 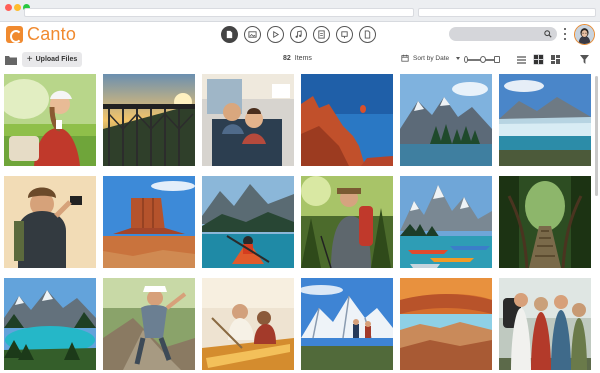 I want to click on toolbar: + Upload Files 82 Items Sort by Date, so click(x=300, y=60).